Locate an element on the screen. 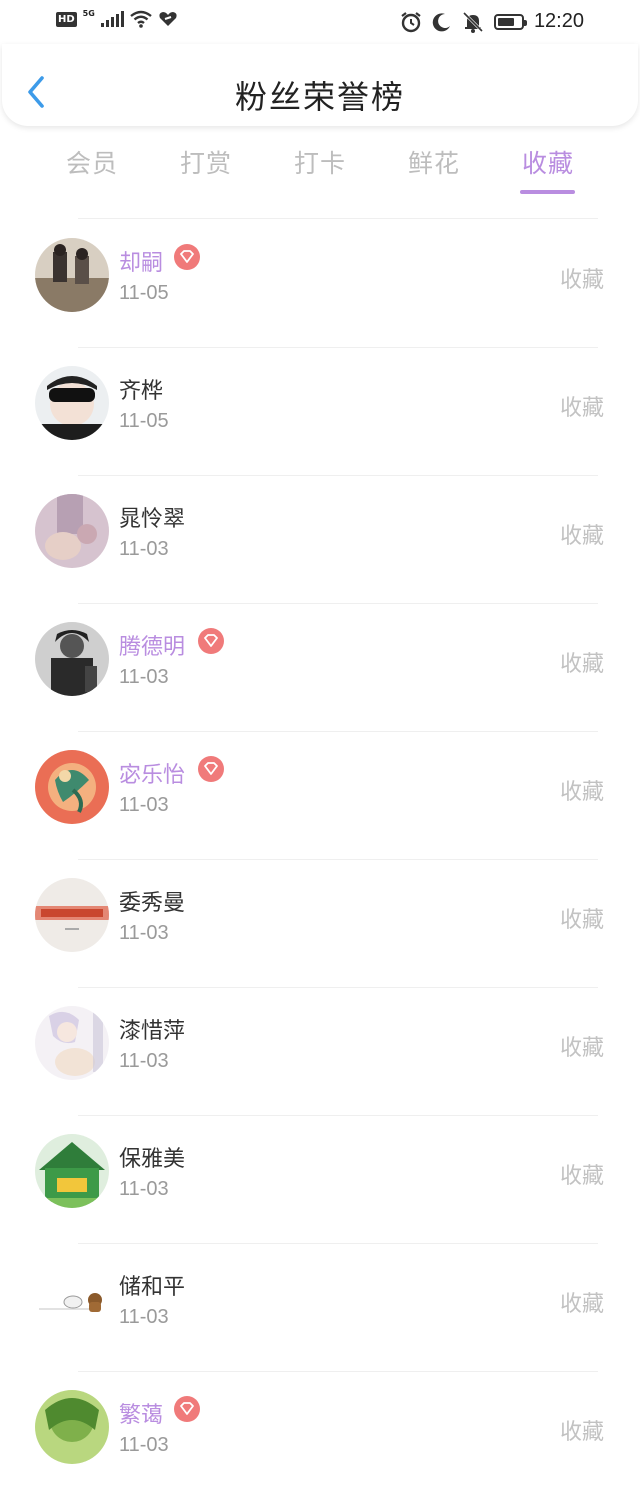  tab-flowers: 鲜花 is located at coordinates (434, 162).